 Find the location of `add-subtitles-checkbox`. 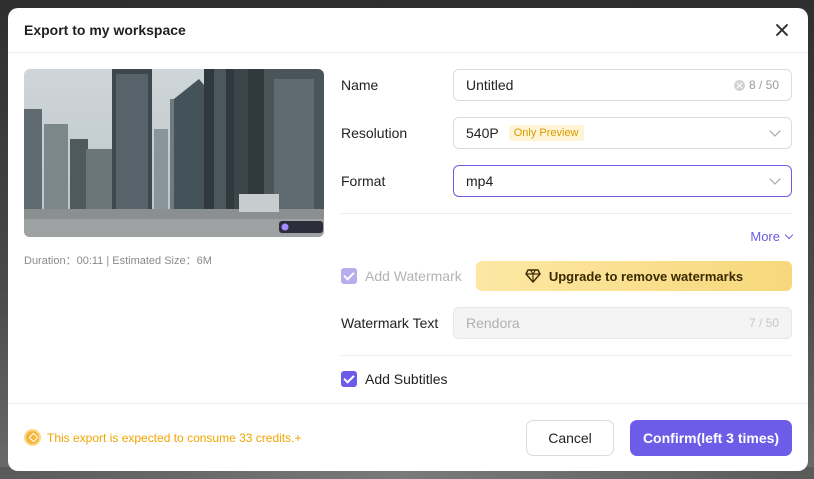

add-subtitles-checkbox is located at coordinates (349, 379).